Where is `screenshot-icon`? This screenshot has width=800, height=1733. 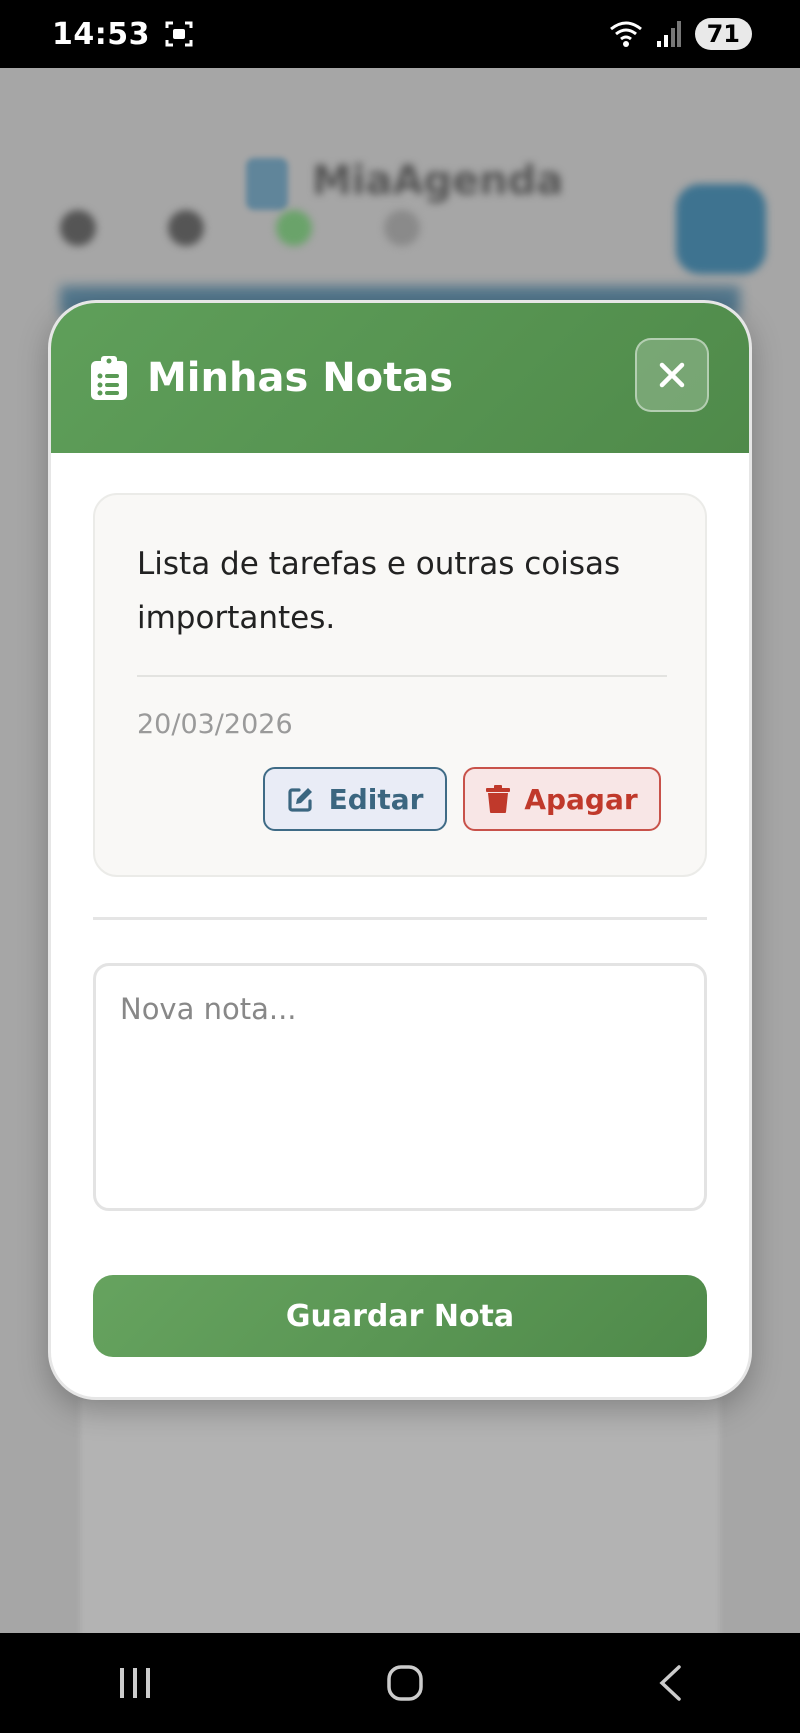
screenshot-icon is located at coordinates (179, 34).